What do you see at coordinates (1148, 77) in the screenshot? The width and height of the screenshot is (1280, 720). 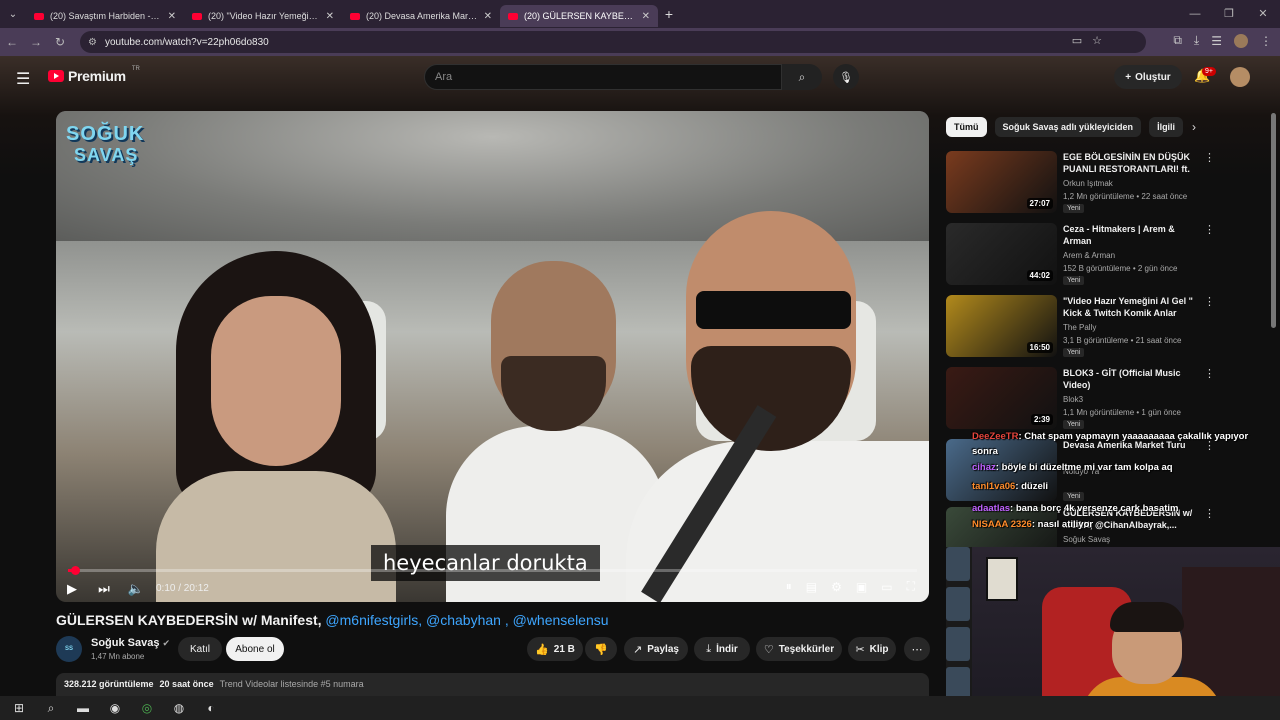 I see `create-button: + Oluştur` at bounding box center [1148, 77].